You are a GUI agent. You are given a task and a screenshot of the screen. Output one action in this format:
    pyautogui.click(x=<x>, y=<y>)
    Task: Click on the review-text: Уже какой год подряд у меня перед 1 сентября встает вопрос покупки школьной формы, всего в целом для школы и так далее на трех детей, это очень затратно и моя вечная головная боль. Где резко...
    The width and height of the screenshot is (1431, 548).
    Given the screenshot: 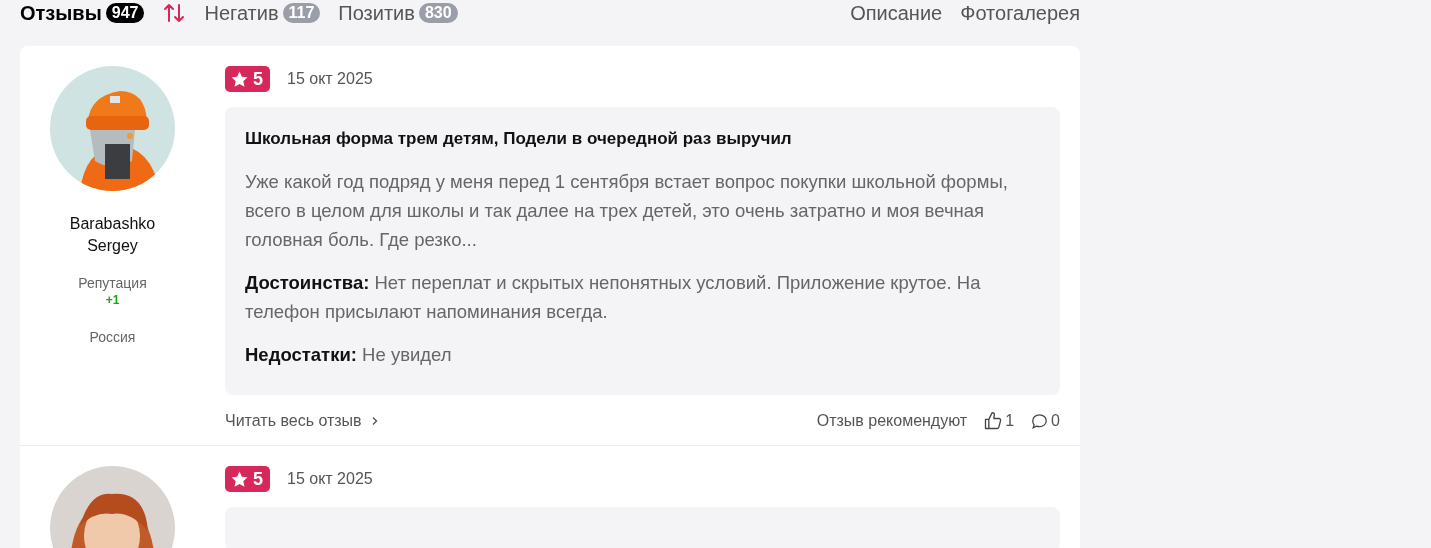 What is the action you would take?
    pyautogui.click(x=627, y=211)
    